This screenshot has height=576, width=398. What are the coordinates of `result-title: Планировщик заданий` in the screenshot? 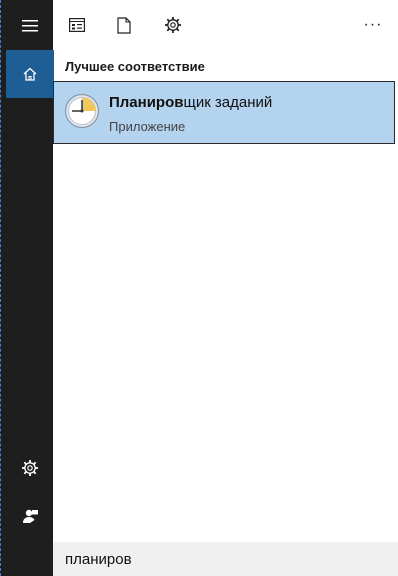 It's located at (190, 102).